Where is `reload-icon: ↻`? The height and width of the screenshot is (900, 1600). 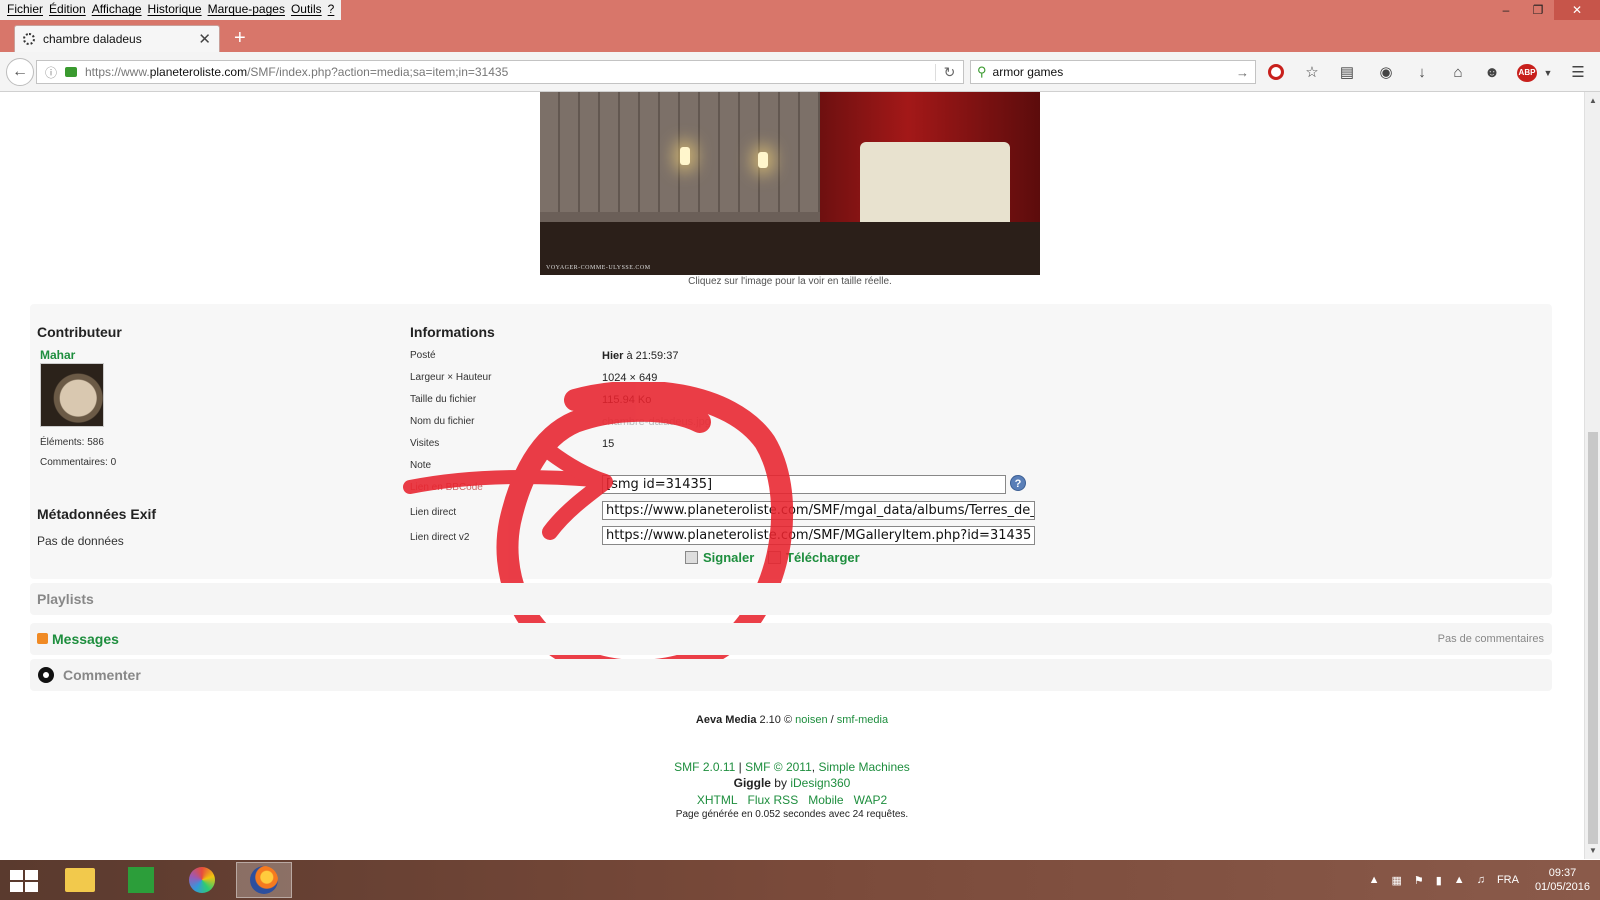 reload-icon: ↻ is located at coordinates (949, 72).